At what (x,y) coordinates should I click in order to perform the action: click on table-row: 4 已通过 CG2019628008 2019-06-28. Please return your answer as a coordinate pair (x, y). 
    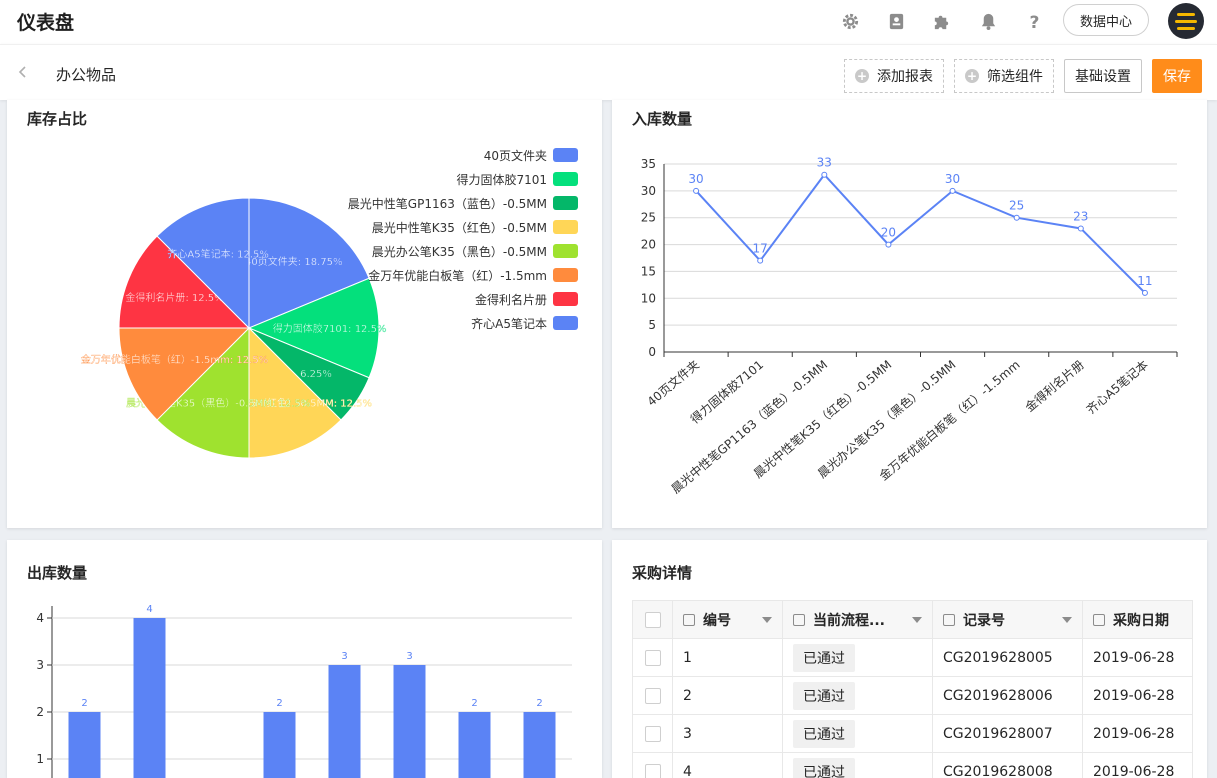
    Looking at the image, I should click on (912, 765).